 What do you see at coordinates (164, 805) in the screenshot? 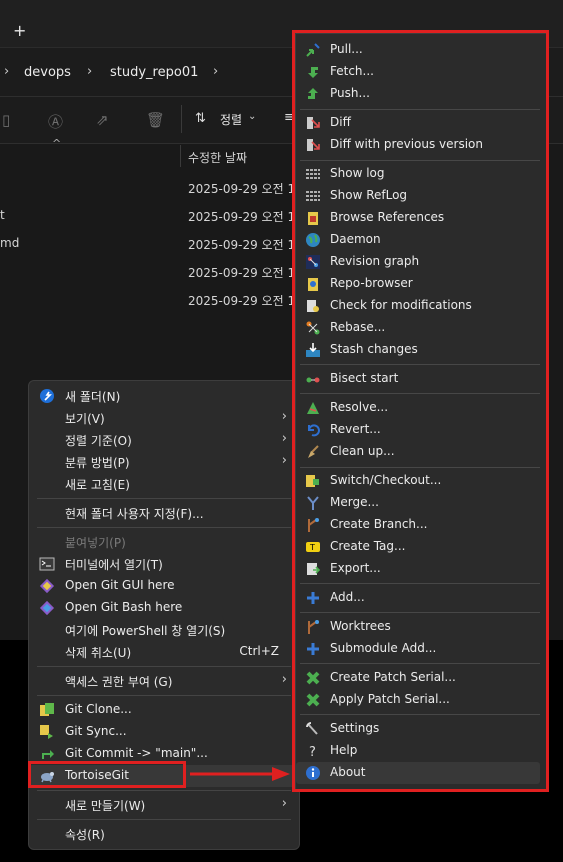
I see `menu-item-new: 새로 만들기(W) ›` at bounding box center [164, 805].